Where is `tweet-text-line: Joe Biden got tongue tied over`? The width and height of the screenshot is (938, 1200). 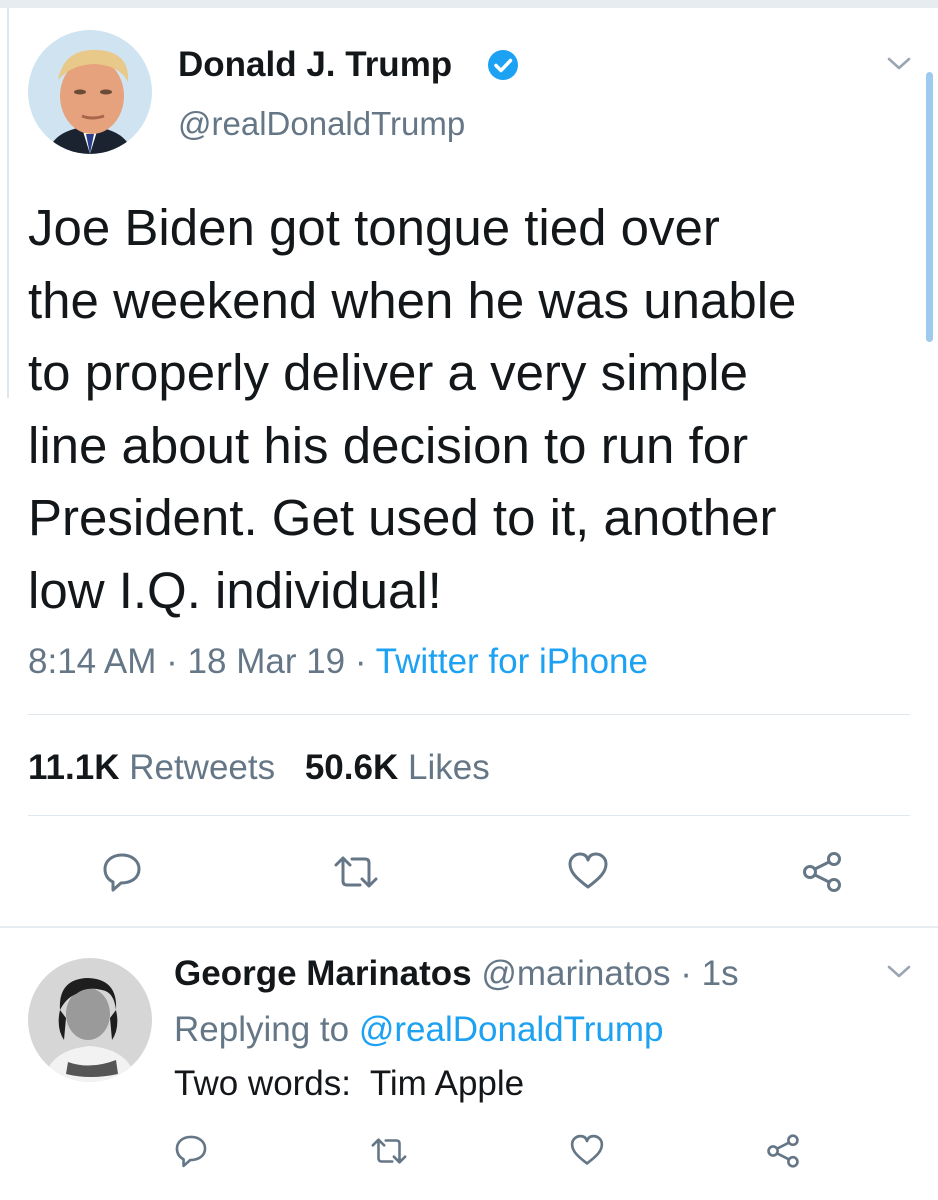 tweet-text-line: Joe Biden got tongue tied over is located at coordinates (374, 227).